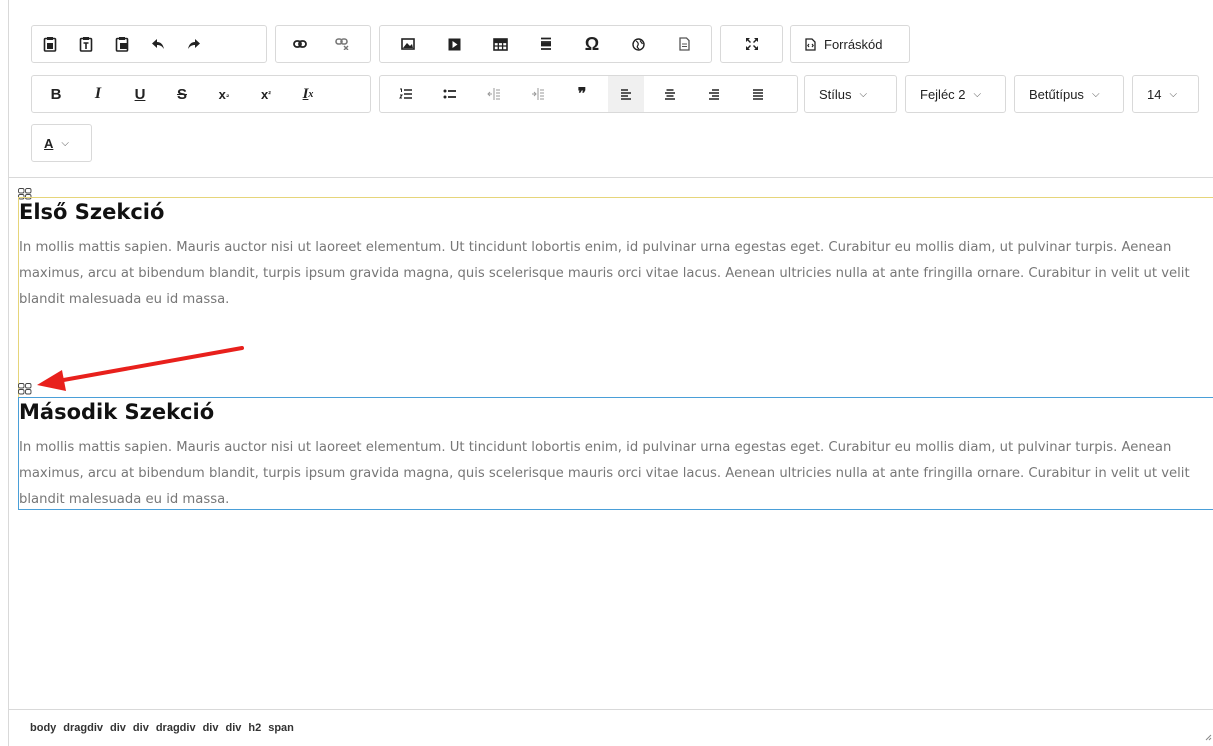 The width and height of the screenshot is (1213, 746). Describe the element at coordinates (281, 728) in the screenshot. I see `path-item: span` at that location.